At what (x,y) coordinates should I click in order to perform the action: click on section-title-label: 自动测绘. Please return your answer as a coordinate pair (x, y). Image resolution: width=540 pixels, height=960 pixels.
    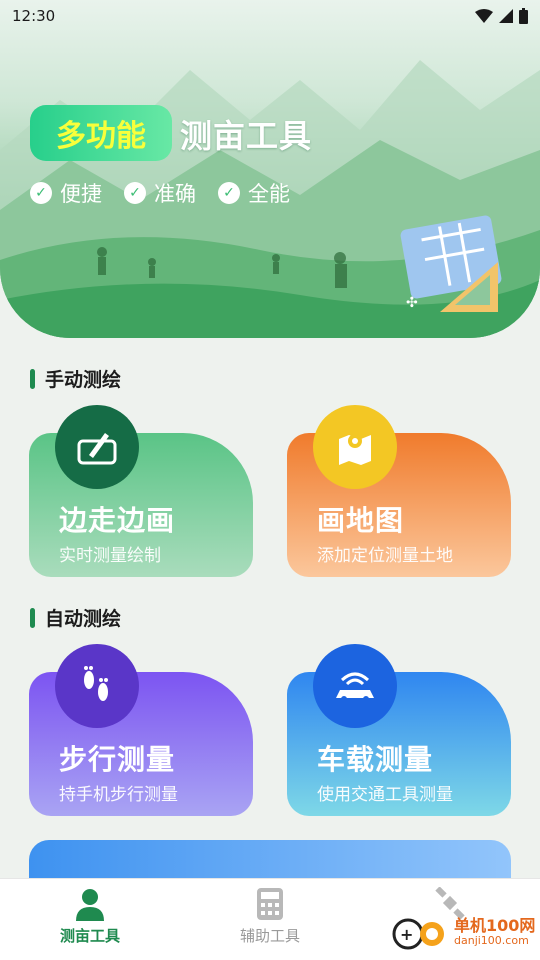
    Looking at the image, I should click on (83, 619).